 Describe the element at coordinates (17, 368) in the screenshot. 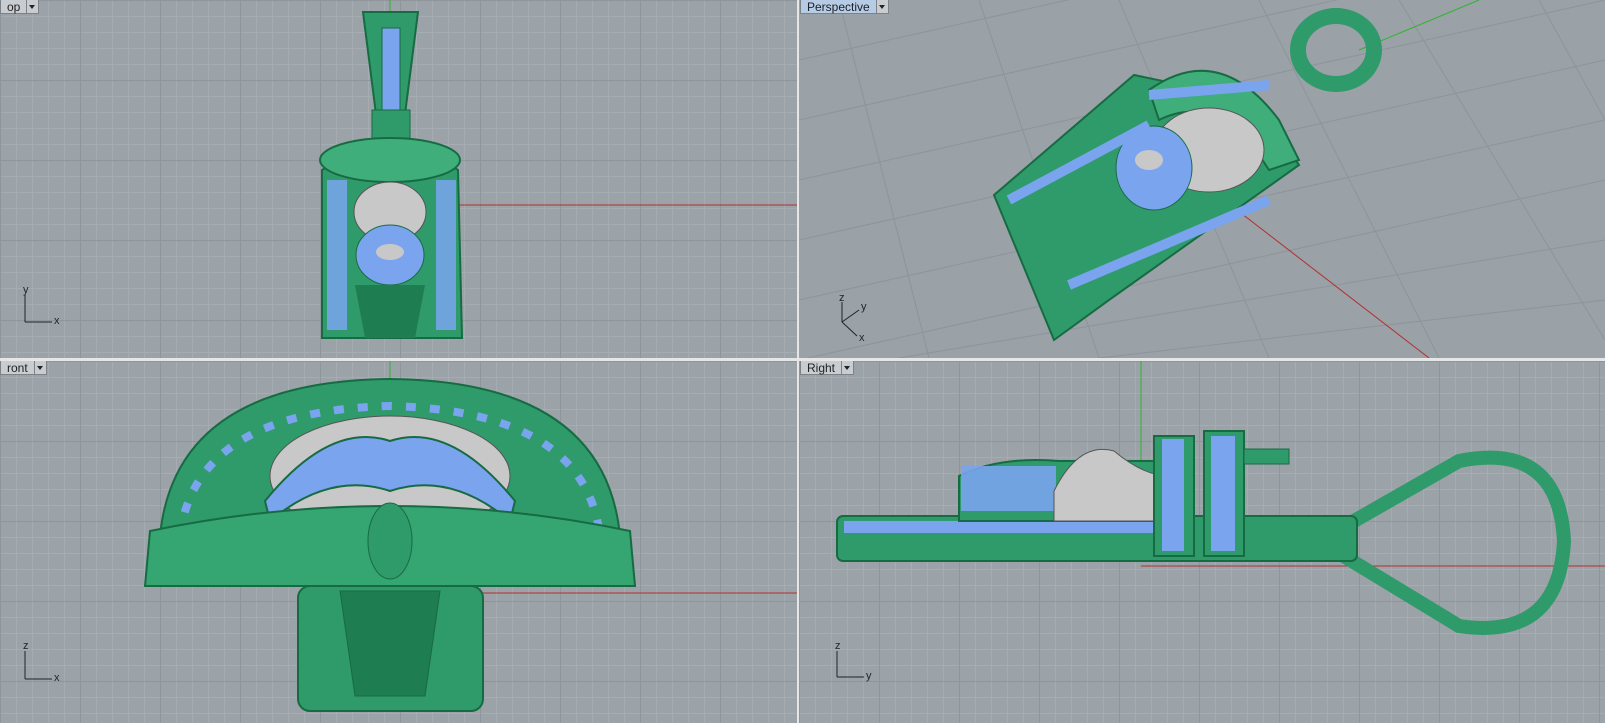

I see `viewport-label-front: ront` at that location.